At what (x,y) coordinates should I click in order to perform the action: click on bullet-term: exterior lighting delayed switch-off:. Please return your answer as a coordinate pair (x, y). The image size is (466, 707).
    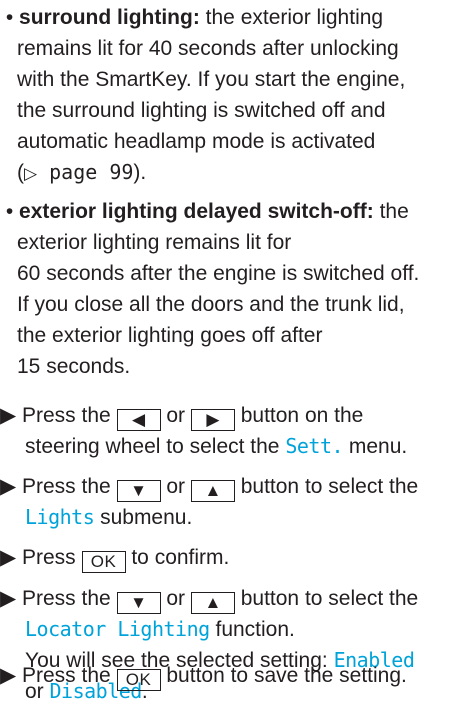
    Looking at the image, I should click on (196, 211).